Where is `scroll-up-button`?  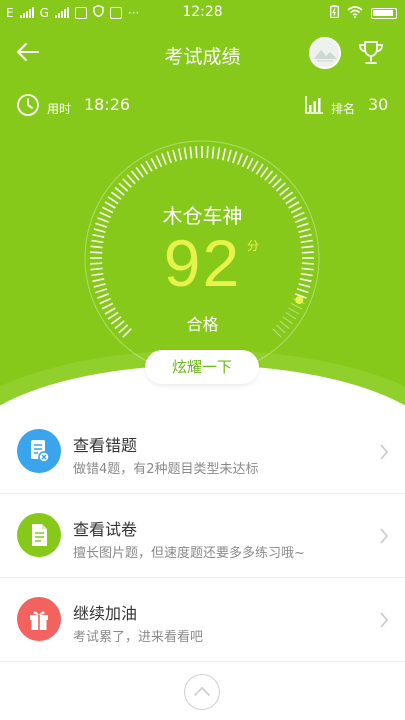
scroll-up-button is located at coordinates (202, 692).